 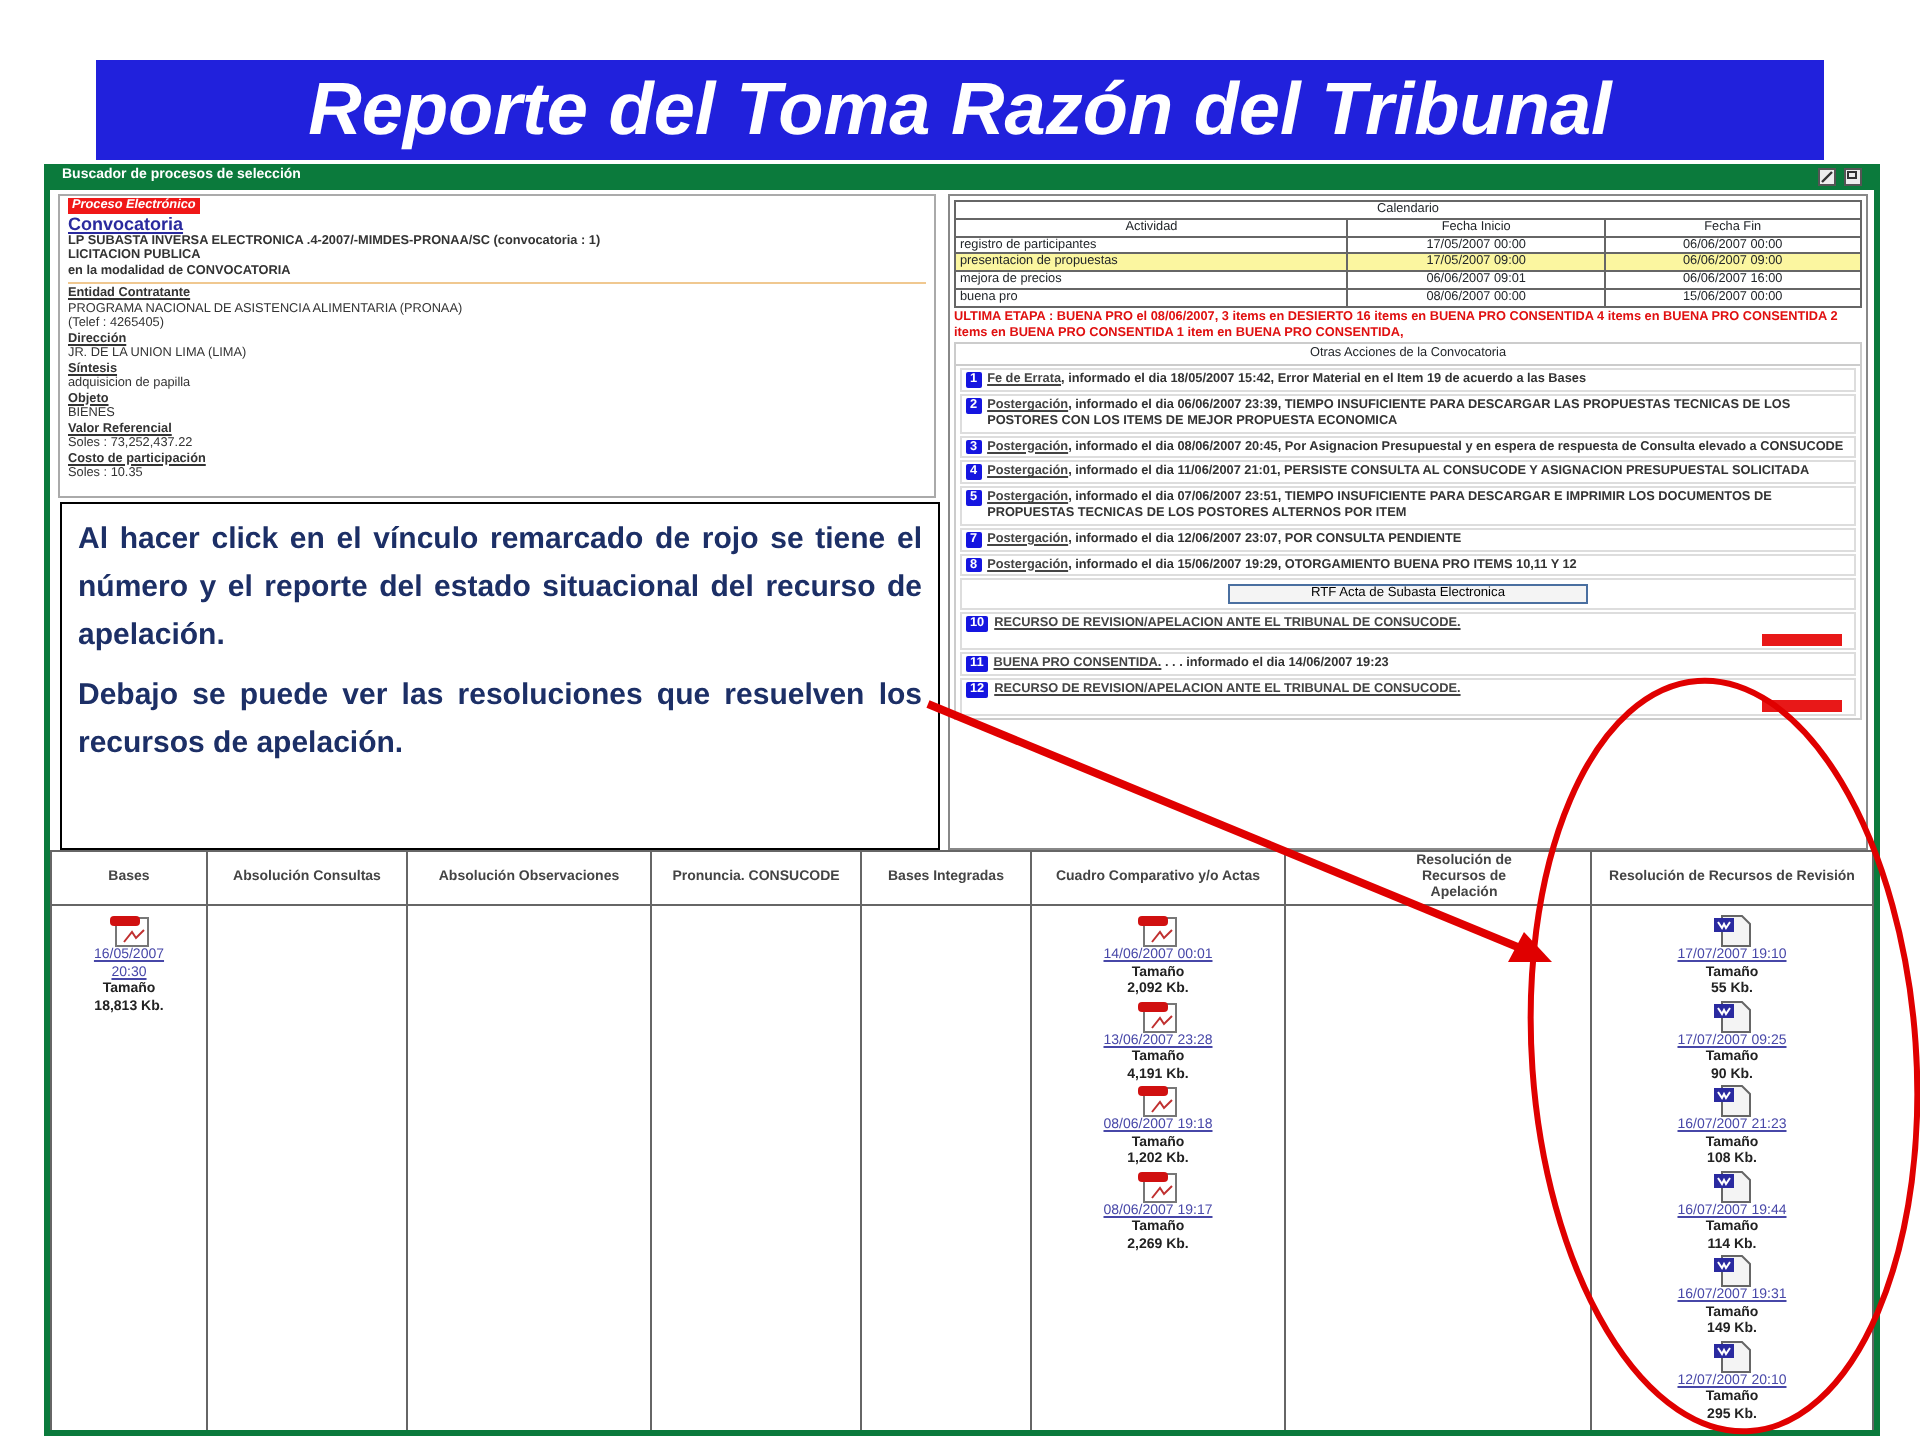 What do you see at coordinates (500, 720) in the screenshot?
I see `callout-paragraph: Debajo se puede ver las resoluciones que resuelven los recursos de apelación.` at bounding box center [500, 720].